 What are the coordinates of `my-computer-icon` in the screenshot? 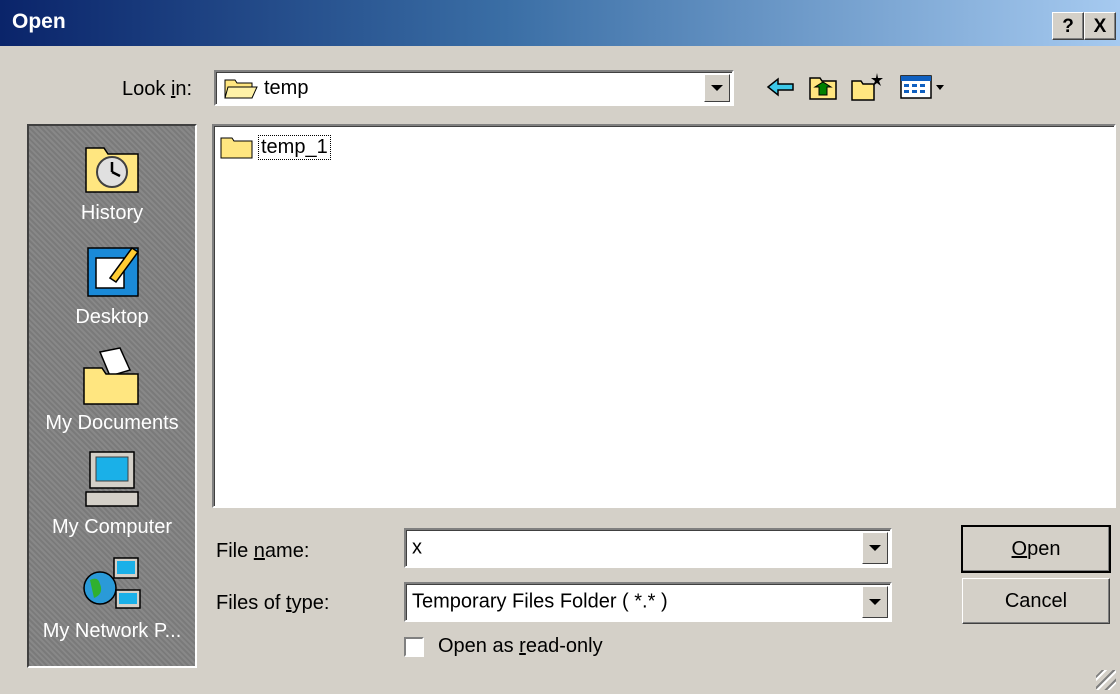 It's located at (112, 479).